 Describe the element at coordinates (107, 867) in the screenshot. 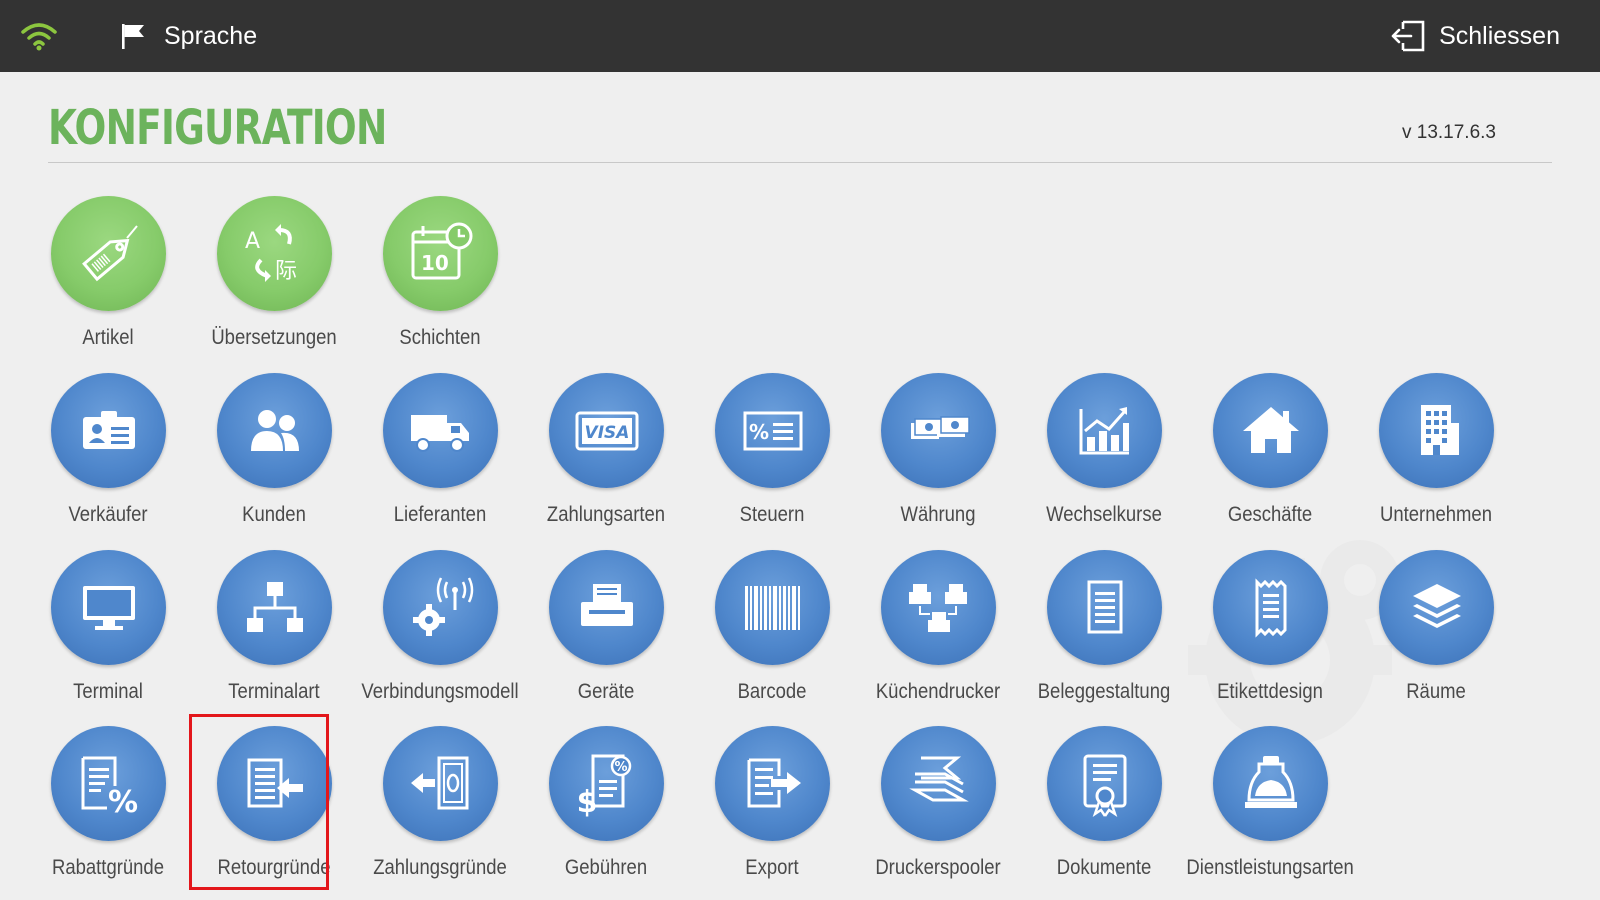

I see `tile-label: Rabattgründe` at that location.